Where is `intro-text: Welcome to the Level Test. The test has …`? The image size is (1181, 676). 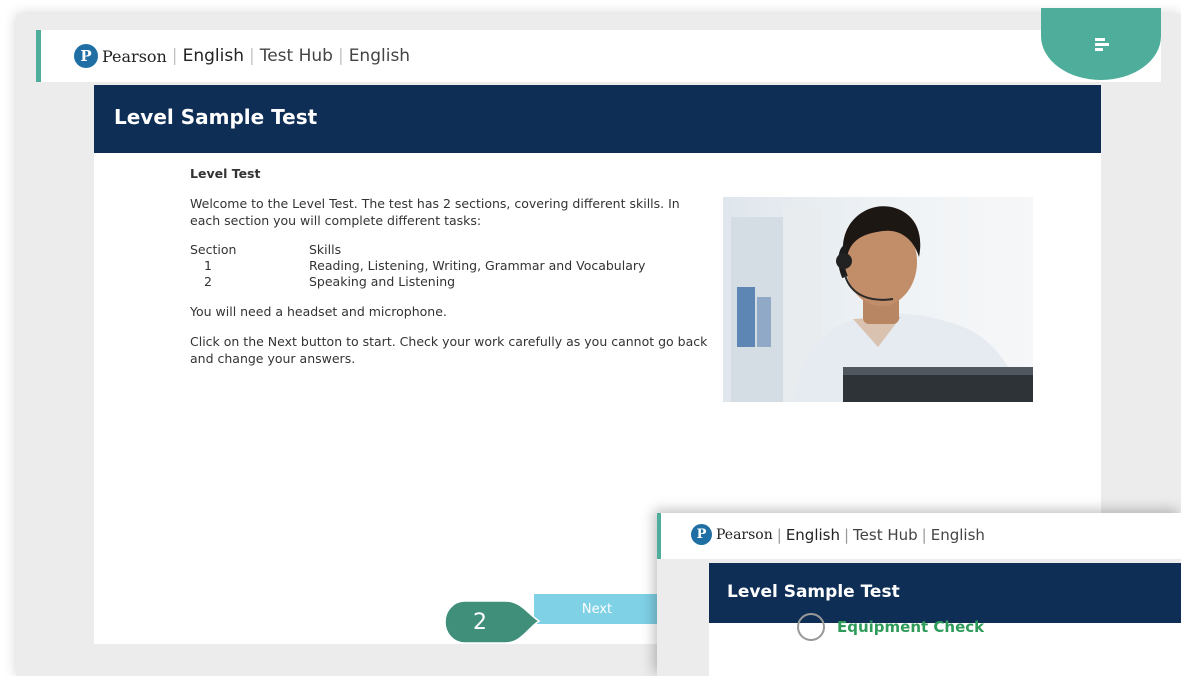
intro-text: Welcome to the Level Test. The test has … is located at coordinates (435, 212).